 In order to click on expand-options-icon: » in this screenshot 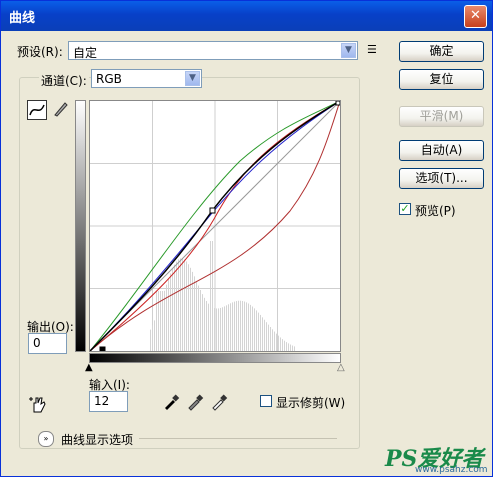, I will do `click(46, 439)`.